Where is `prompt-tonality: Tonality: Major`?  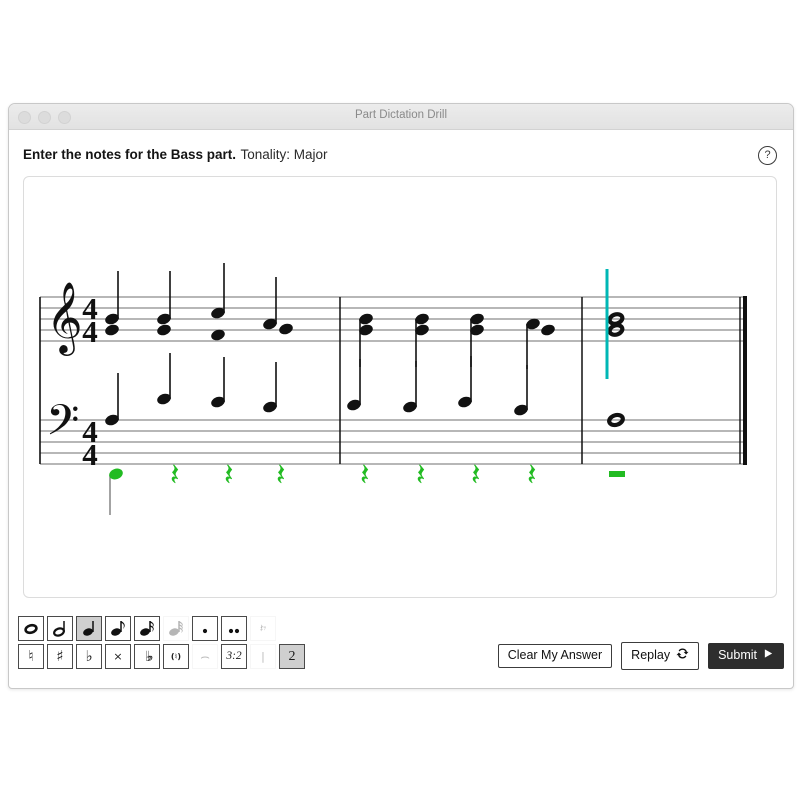
prompt-tonality: Tonality: Major is located at coordinates (284, 154).